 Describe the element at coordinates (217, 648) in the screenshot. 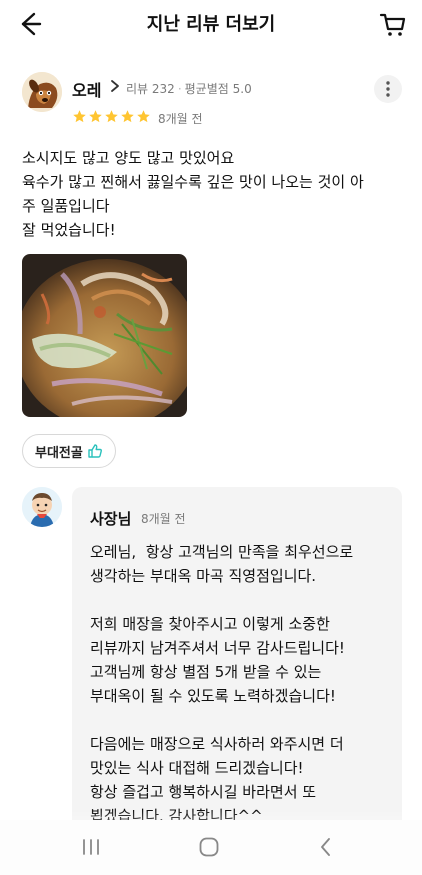

I see `reply-text-line: 리뷰까지 남겨주셔서 너무 감사드립니다!` at that location.